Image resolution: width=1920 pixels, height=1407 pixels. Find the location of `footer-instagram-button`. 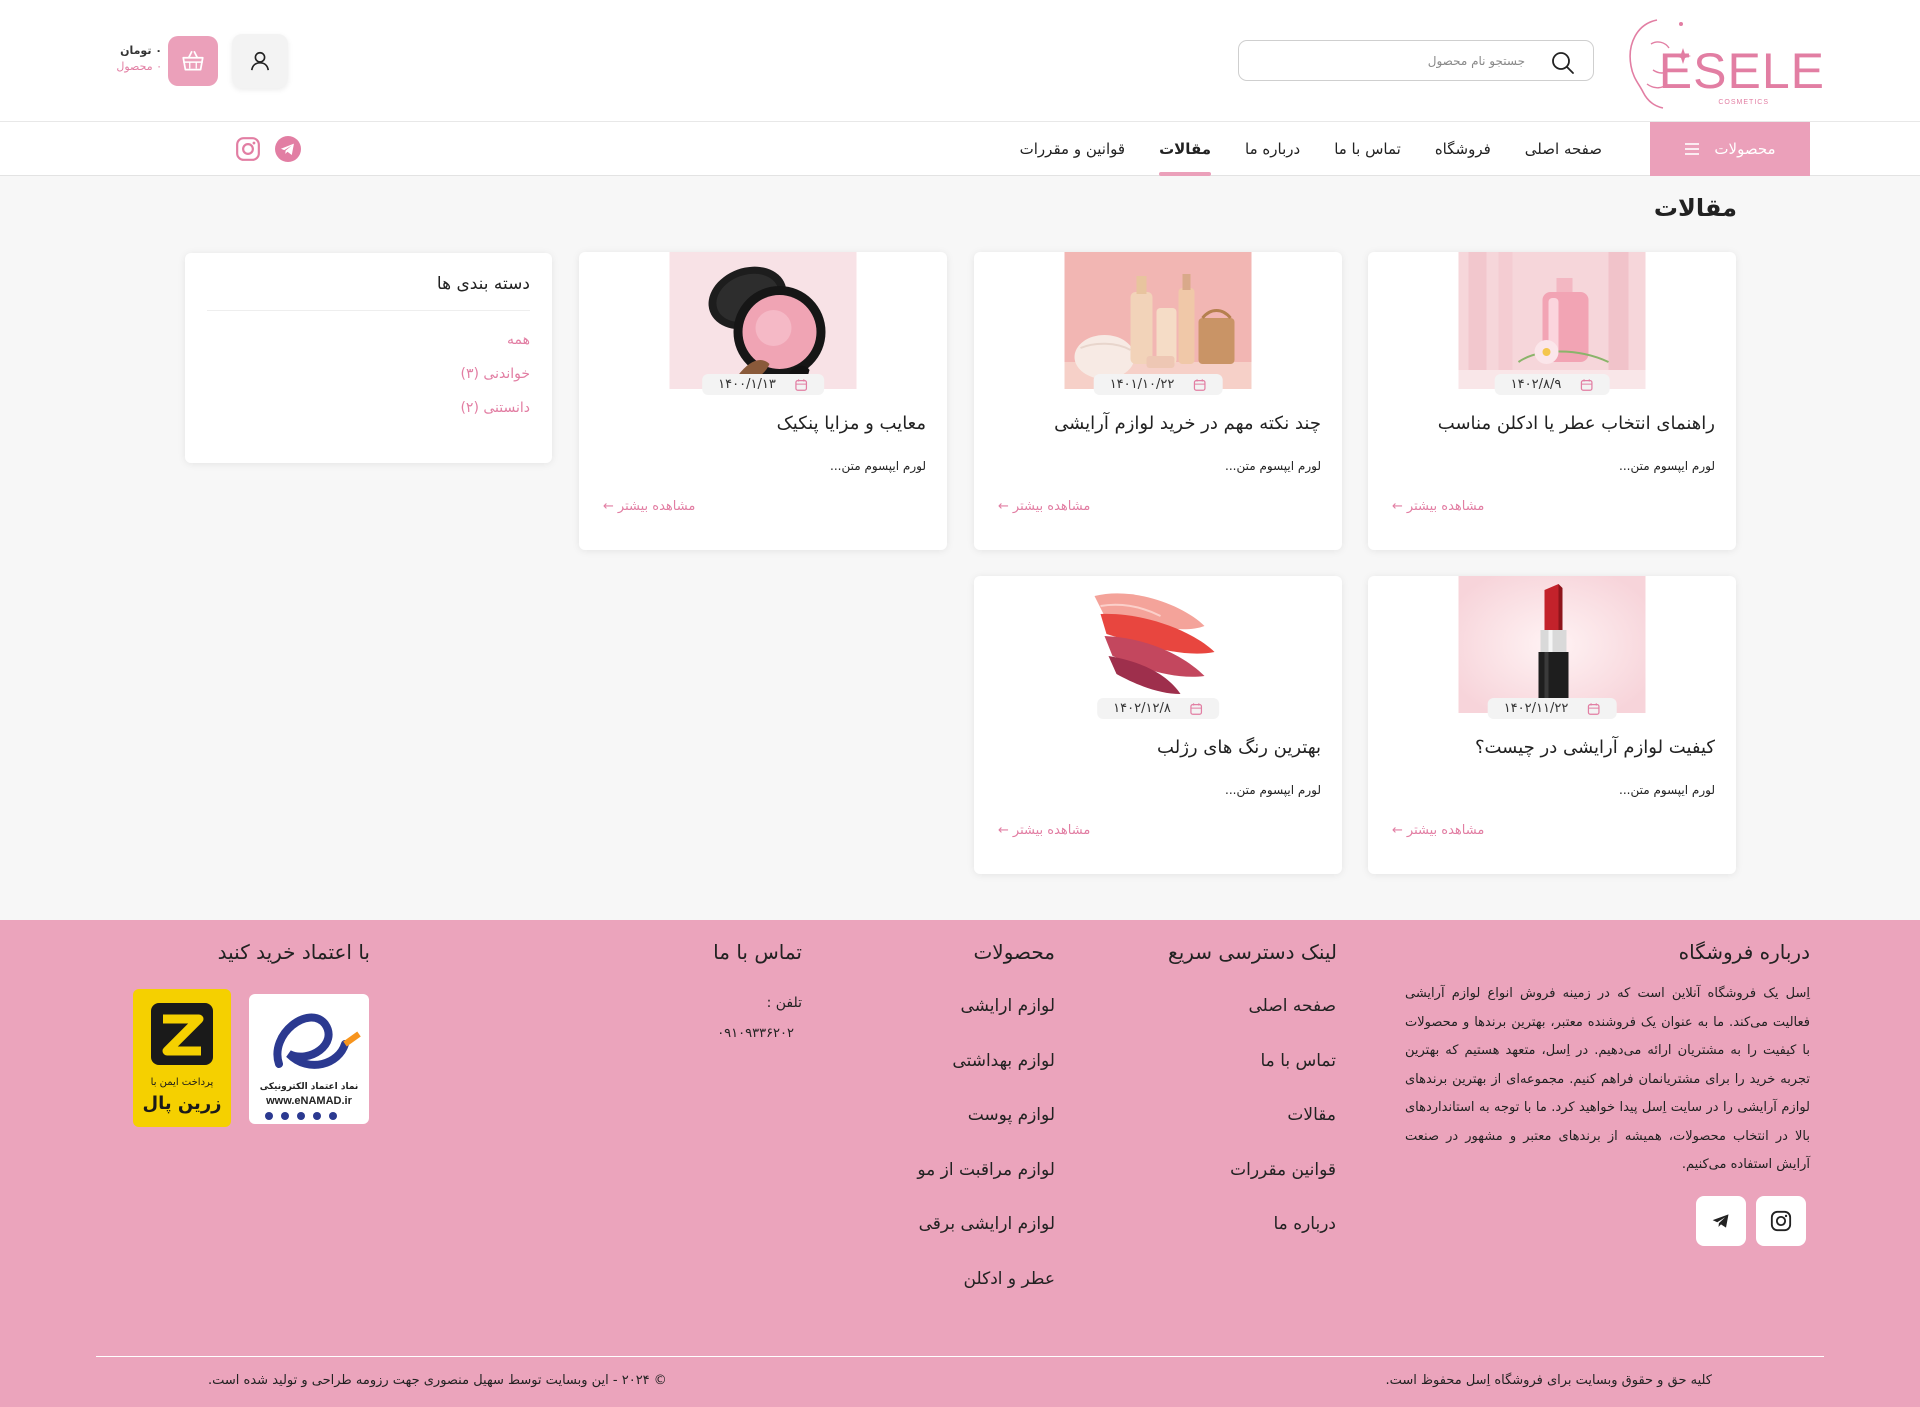

footer-instagram-button is located at coordinates (1781, 1221).